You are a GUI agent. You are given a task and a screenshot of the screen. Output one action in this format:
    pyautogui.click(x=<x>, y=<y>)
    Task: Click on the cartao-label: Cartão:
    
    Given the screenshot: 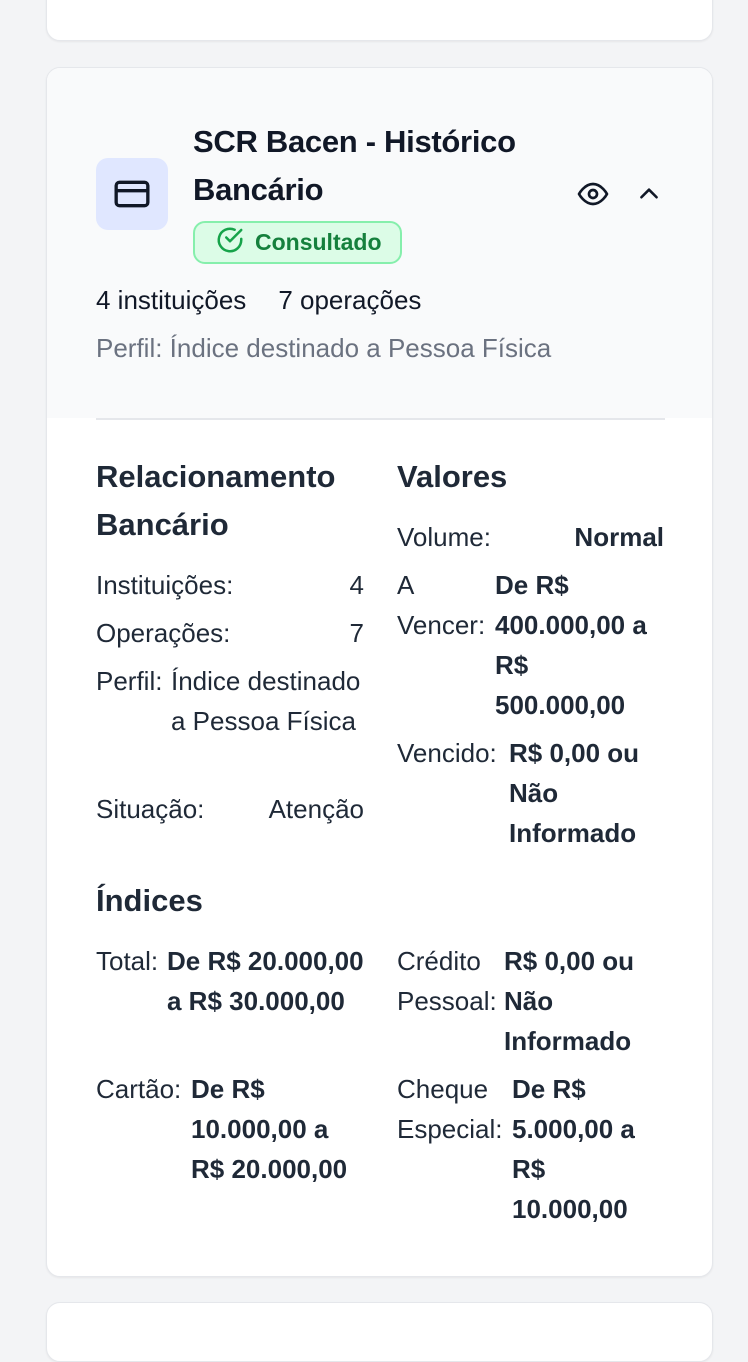 What is the action you would take?
    pyautogui.click(x=139, y=1089)
    